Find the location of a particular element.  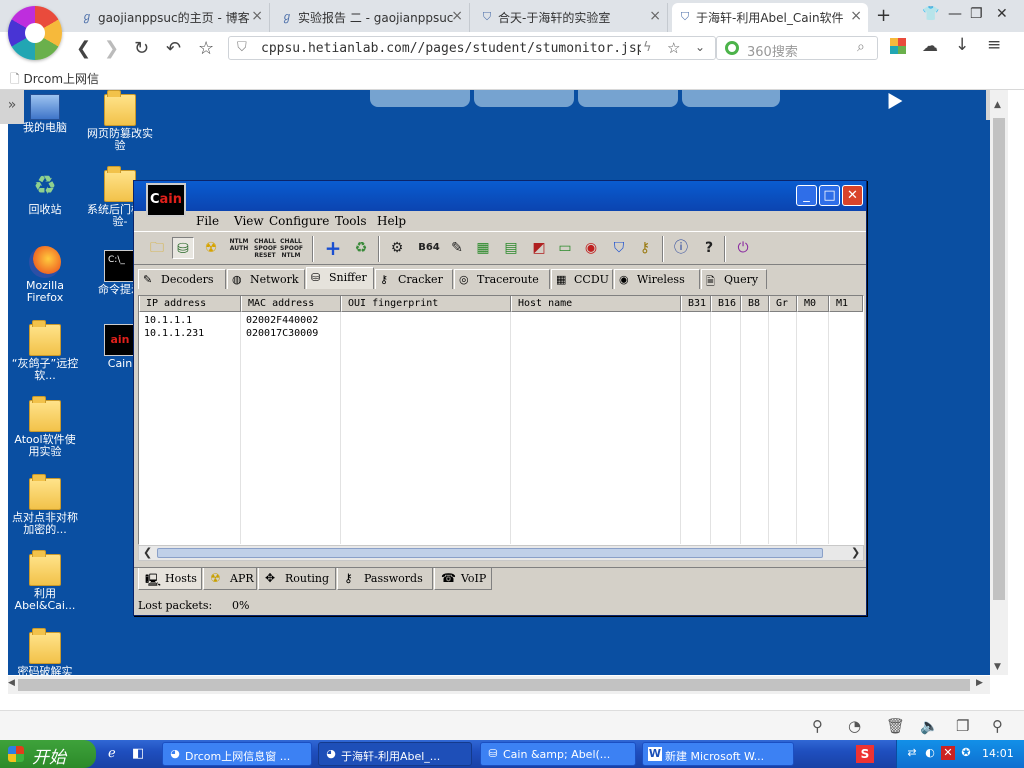

window-close-icon: ✕ is located at coordinates (1002, 14).